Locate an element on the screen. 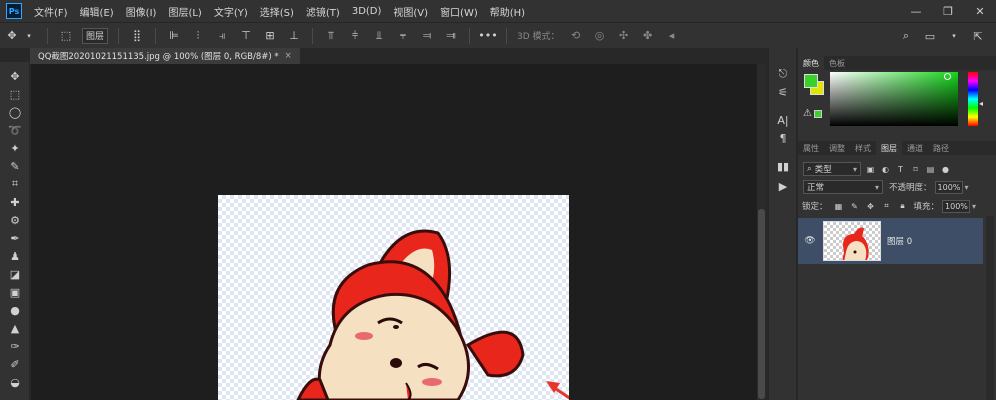  brush-tool-icon: ✒ is located at coordinates (15, 238).